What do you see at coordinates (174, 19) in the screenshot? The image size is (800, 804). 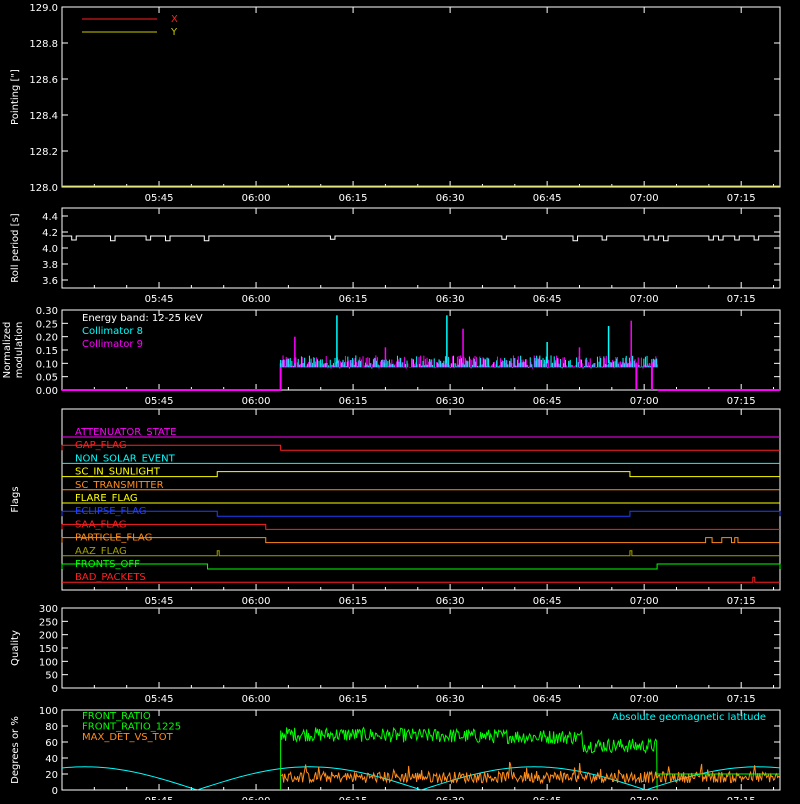 I see `pointing-legend-label: X` at bounding box center [174, 19].